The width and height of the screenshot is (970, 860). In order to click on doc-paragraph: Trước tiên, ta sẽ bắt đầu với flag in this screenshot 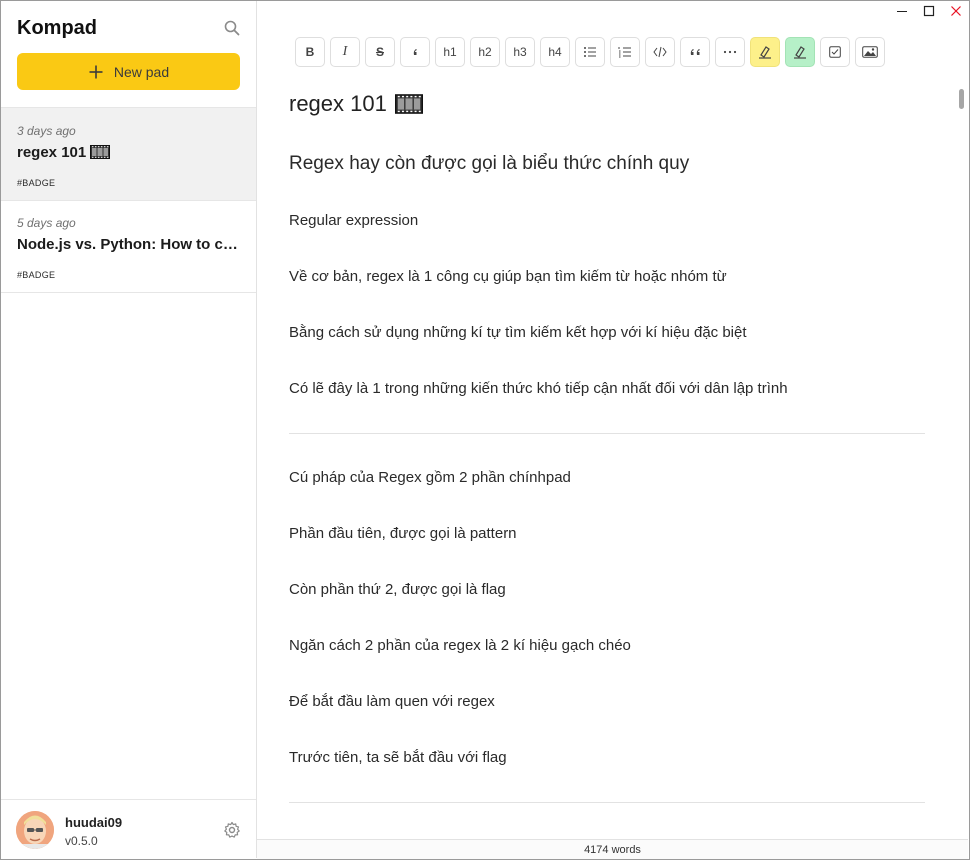, I will do `click(398, 757)`.